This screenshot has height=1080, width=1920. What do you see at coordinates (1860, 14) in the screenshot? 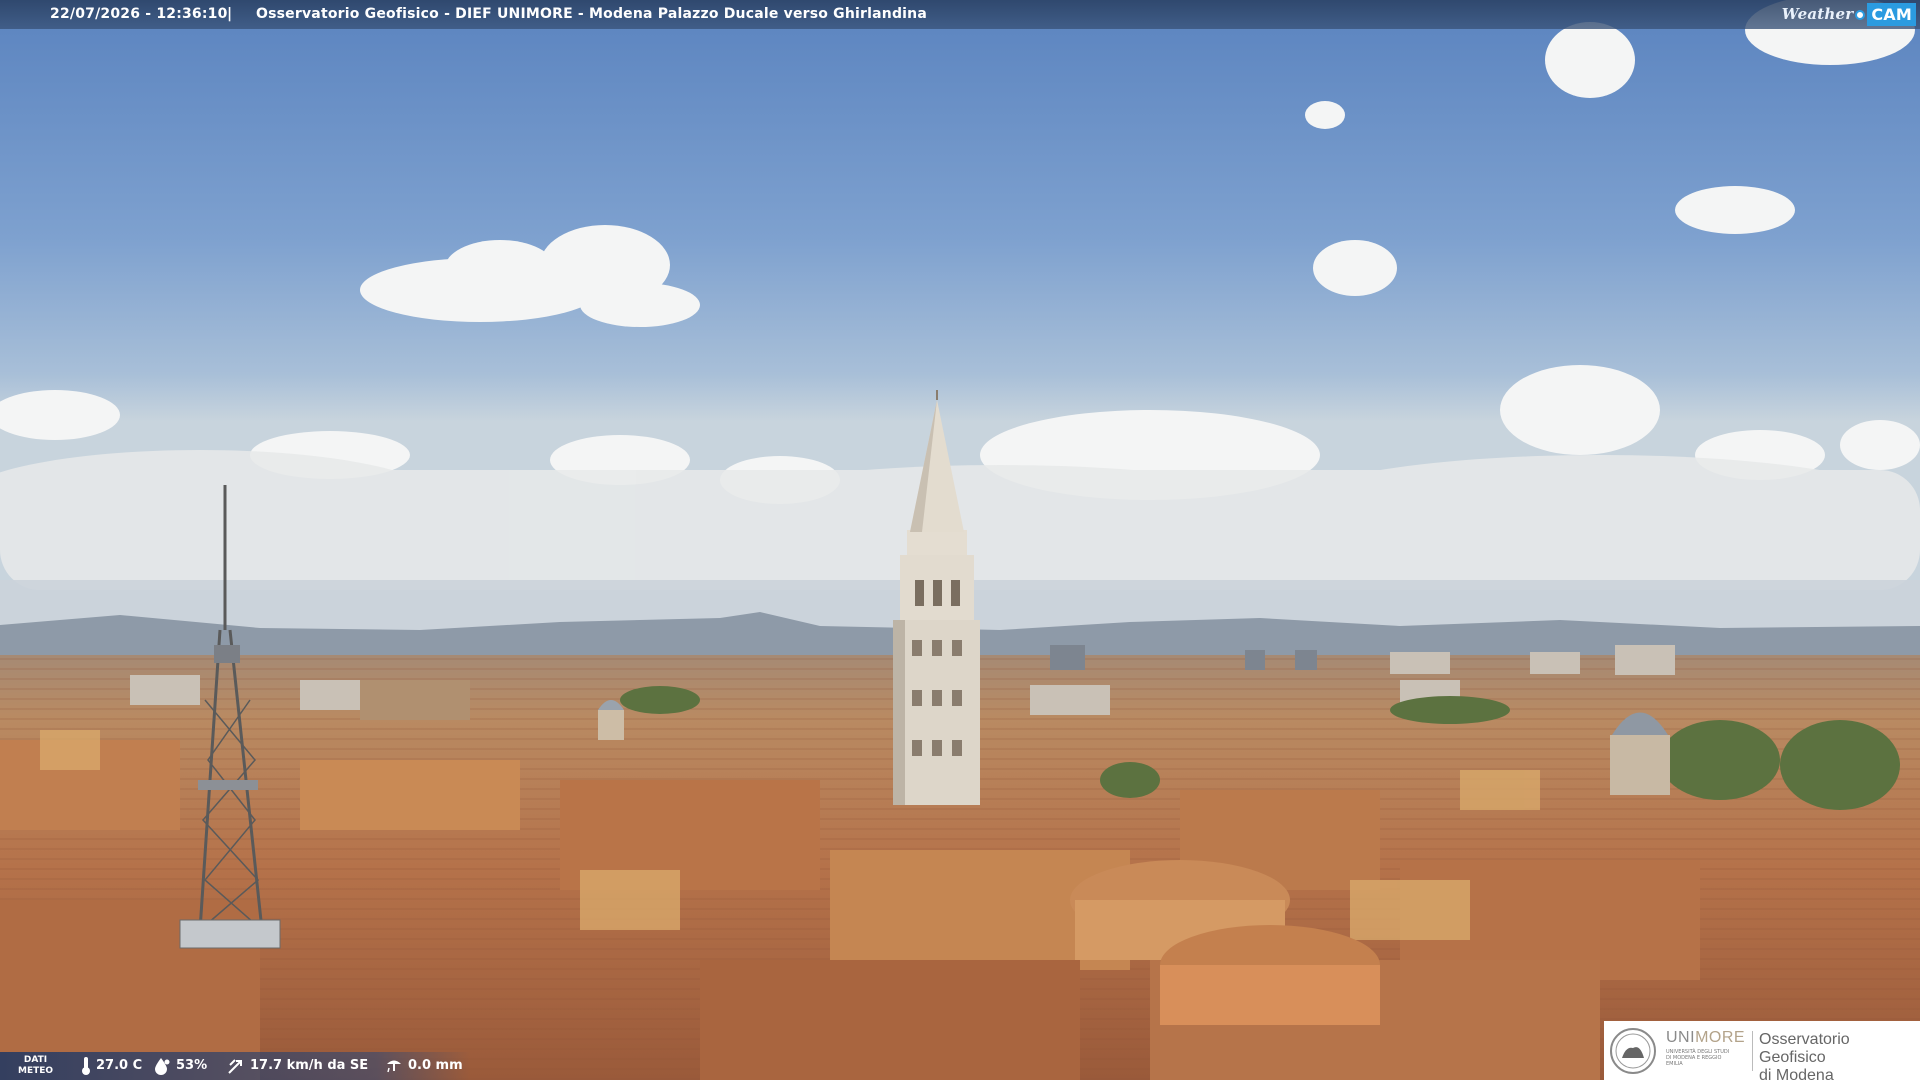
I see `weathercam-logo-dot-icon` at bounding box center [1860, 14].